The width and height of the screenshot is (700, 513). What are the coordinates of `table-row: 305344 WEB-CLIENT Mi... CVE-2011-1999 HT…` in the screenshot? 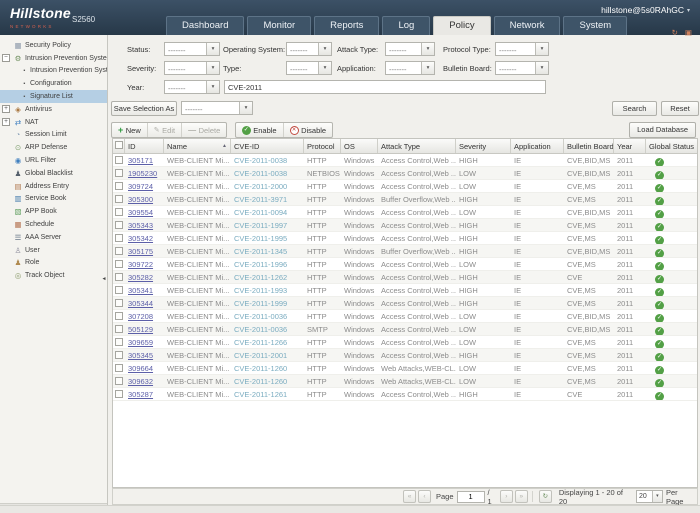 It's located at (405, 303).